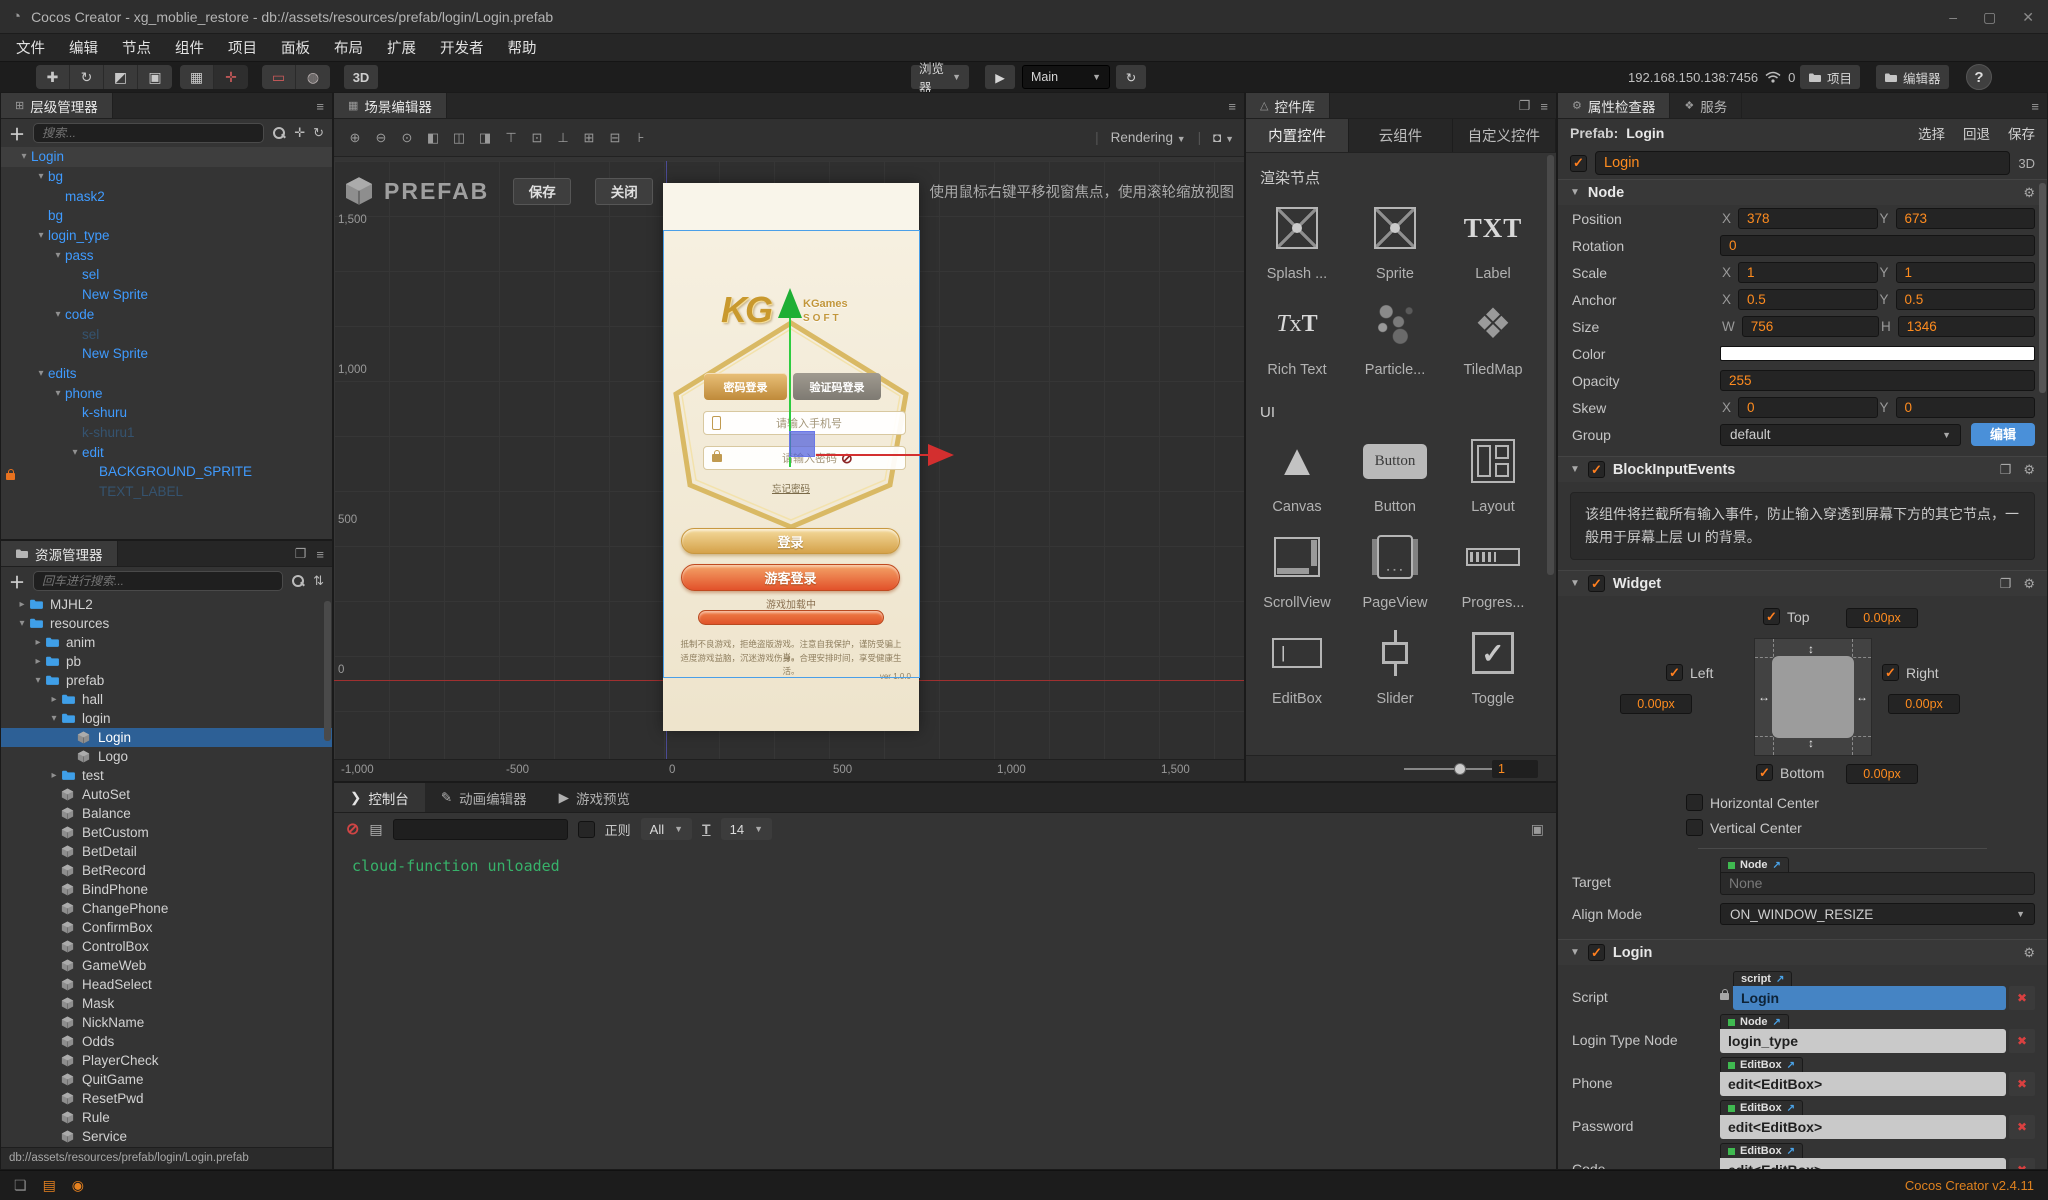  What do you see at coordinates (1802, 469) in the screenshot?
I see `blockinputevents-section-header: ▼ BlockInputEvents ❐ ⚙` at bounding box center [1802, 469].